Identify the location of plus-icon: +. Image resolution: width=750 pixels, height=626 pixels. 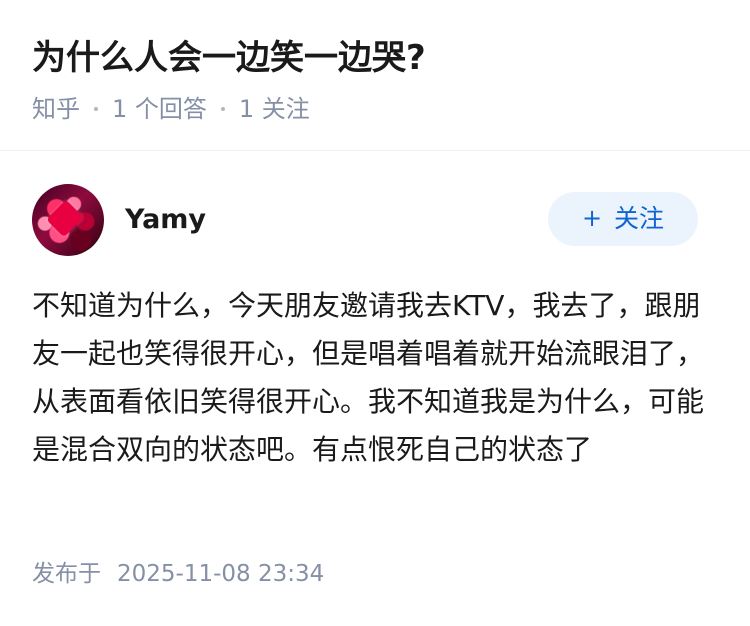
(592, 218).